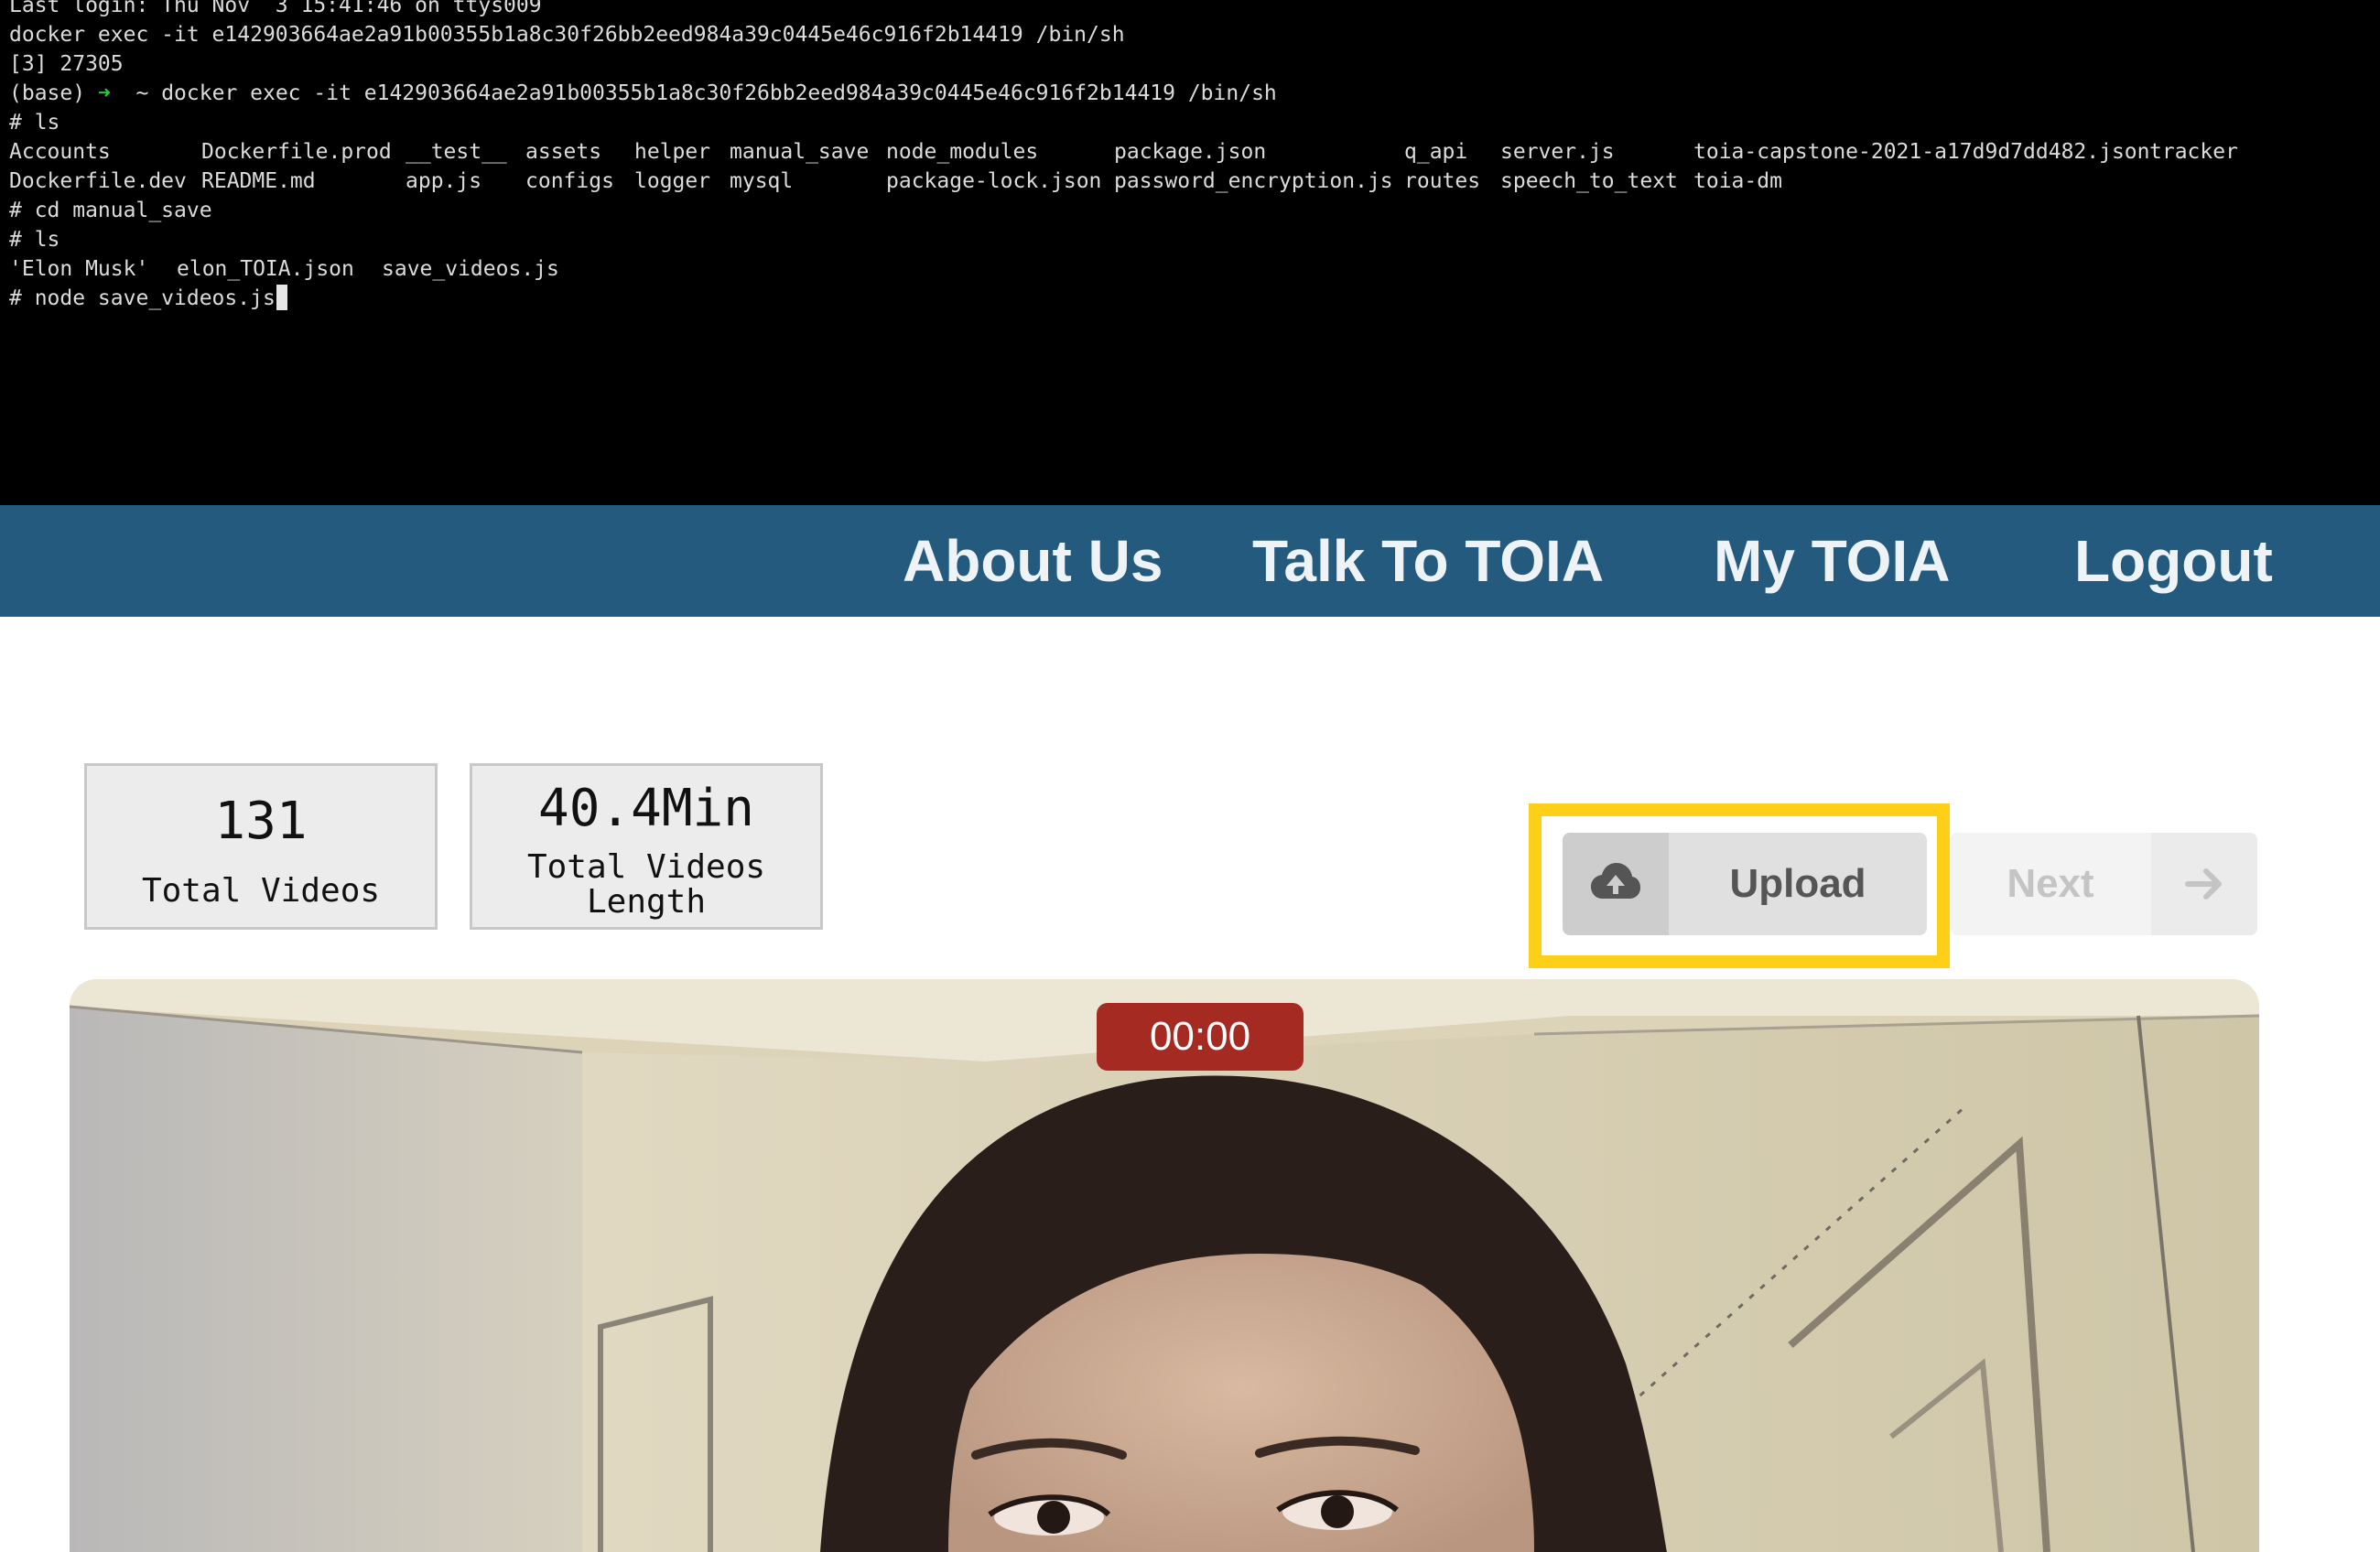 Image resolution: width=2380 pixels, height=1552 pixels. Describe the element at coordinates (1797, 883) in the screenshot. I see `upload-label: Upload` at that location.